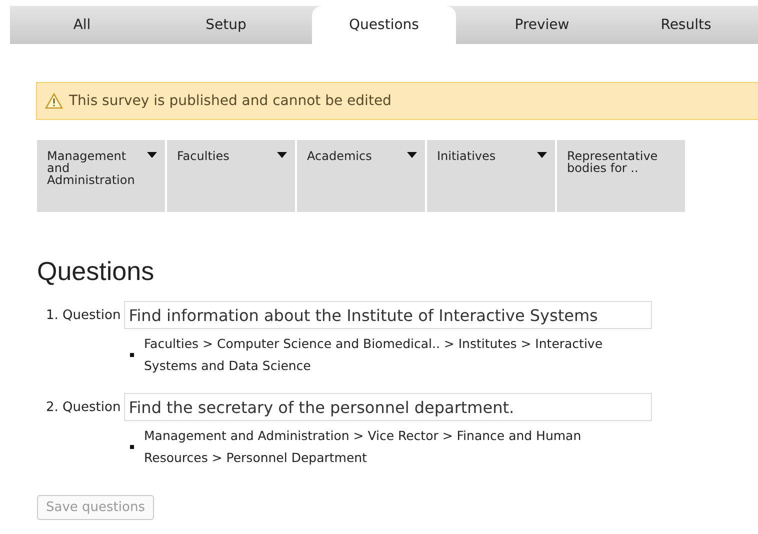 This screenshot has width=758, height=534. What do you see at coordinates (226, 25) in the screenshot?
I see `tab: Setup` at bounding box center [226, 25].